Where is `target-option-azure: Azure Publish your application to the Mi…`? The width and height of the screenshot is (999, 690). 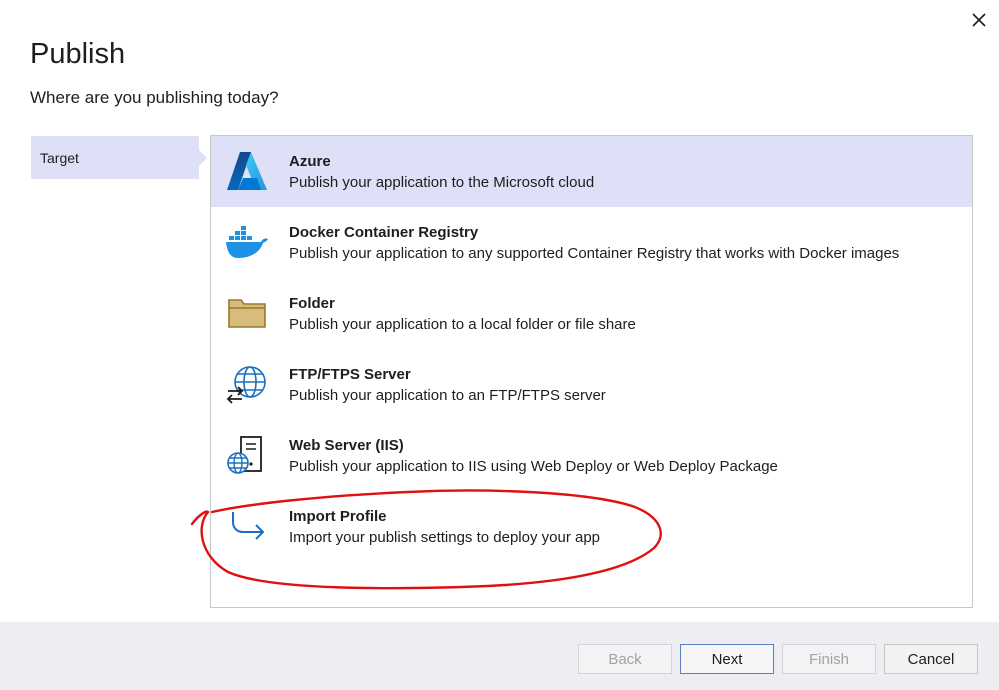 target-option-azure: Azure Publish your application to the Mi… is located at coordinates (591, 171).